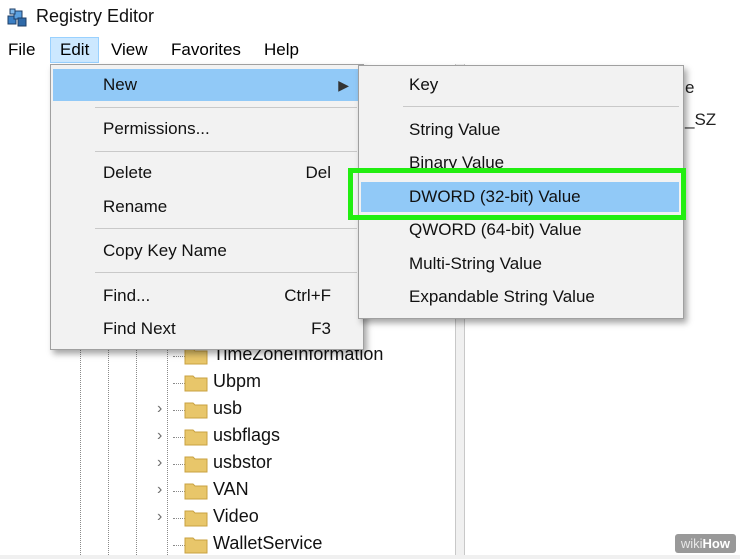 The width and height of the screenshot is (740, 559). I want to click on menu-file: File, so click(21, 50).